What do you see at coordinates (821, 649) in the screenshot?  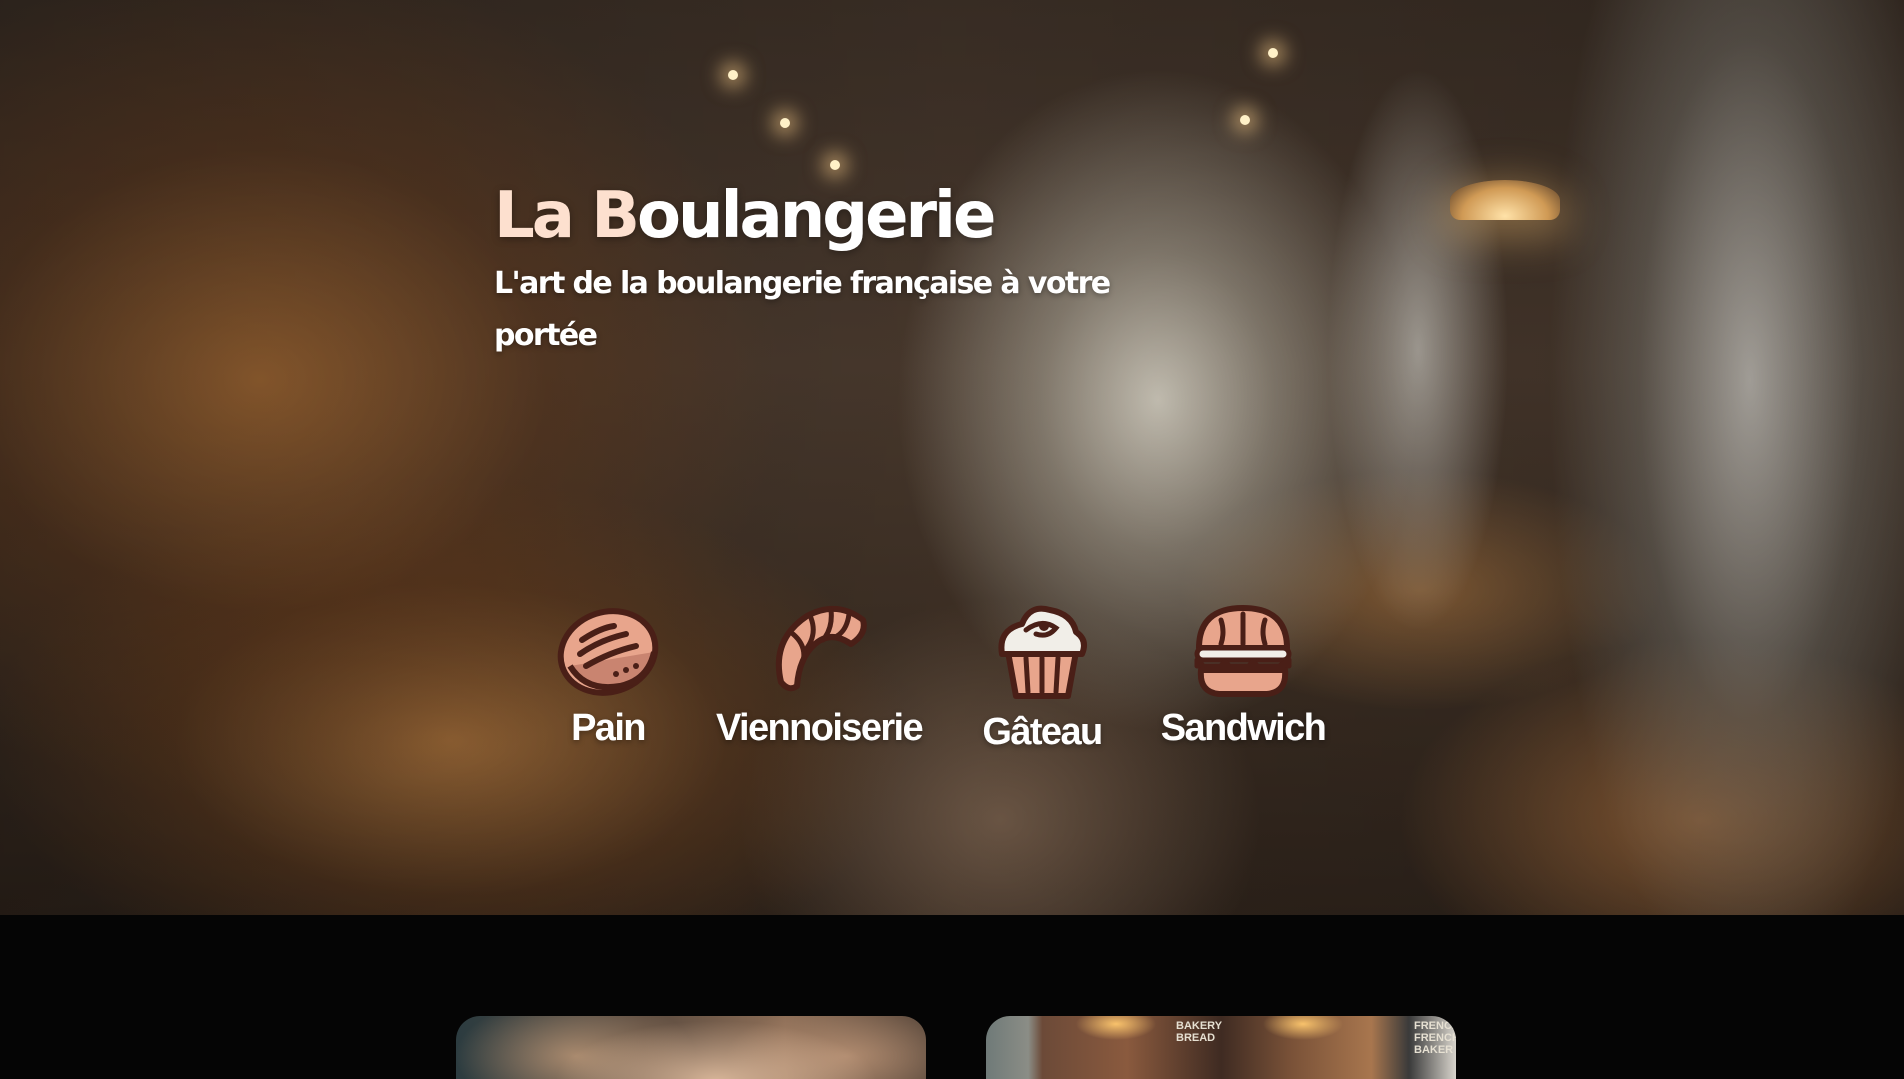 I see `croissant-icon` at bounding box center [821, 649].